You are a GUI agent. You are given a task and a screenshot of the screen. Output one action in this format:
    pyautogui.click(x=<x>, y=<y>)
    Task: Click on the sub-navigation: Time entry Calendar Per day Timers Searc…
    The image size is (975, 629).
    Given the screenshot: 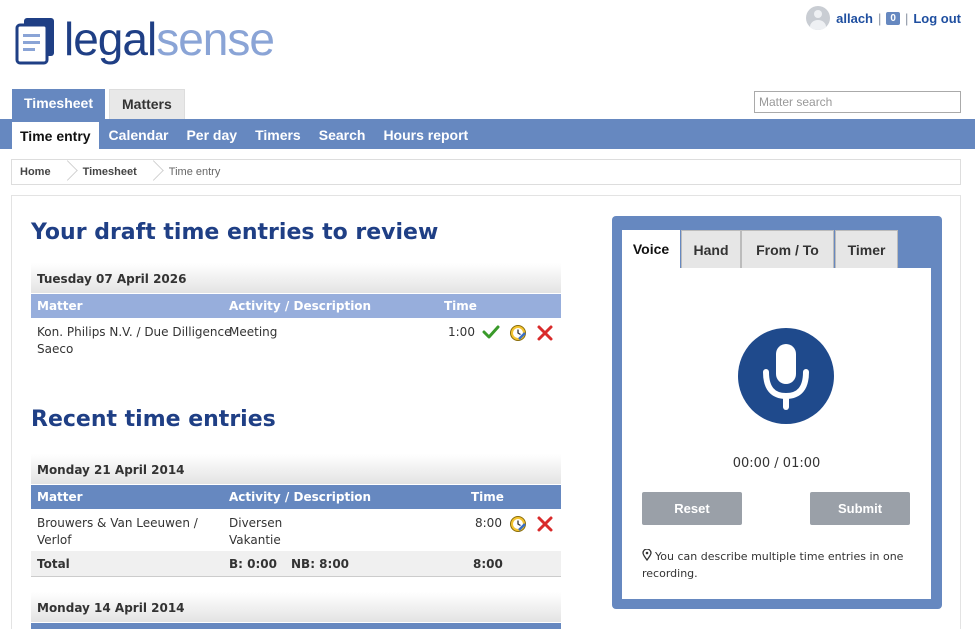 What is the action you would take?
    pyautogui.click(x=487, y=134)
    